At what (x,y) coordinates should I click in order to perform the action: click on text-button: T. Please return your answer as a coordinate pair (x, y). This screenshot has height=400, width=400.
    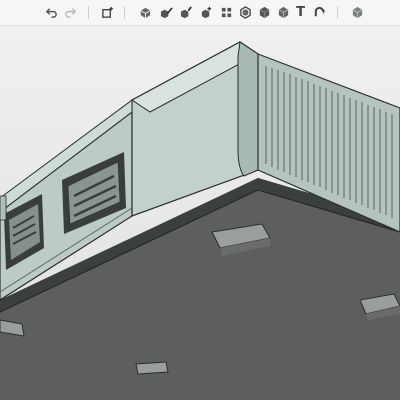
    Looking at the image, I should click on (300, 12).